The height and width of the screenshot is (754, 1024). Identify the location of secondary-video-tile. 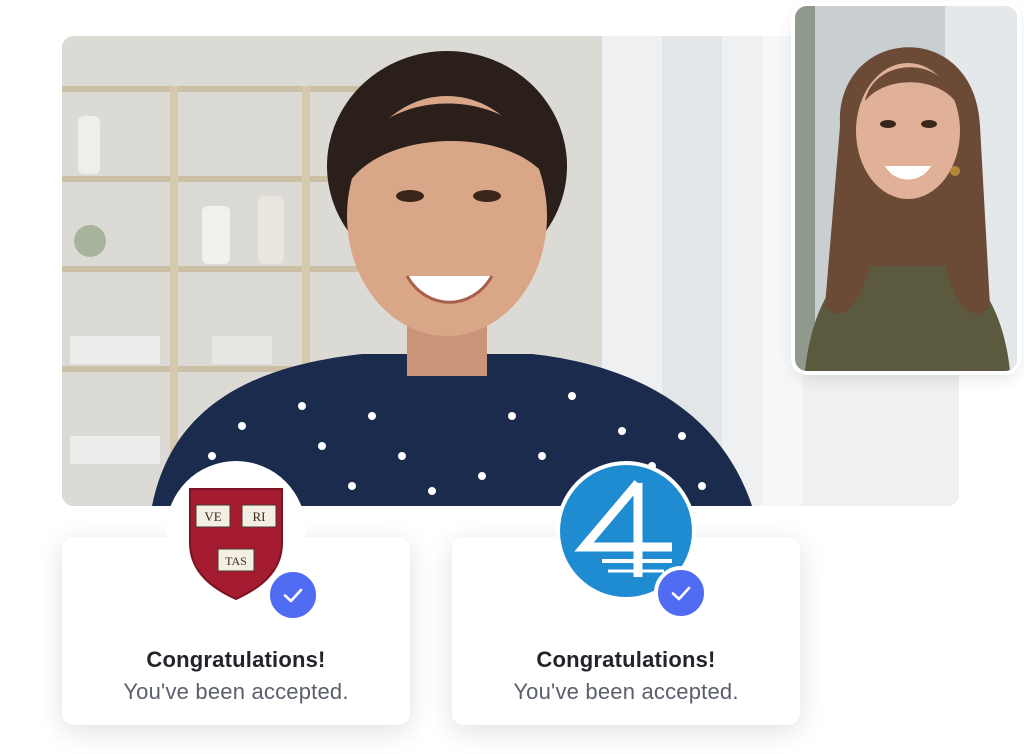
(906, 188).